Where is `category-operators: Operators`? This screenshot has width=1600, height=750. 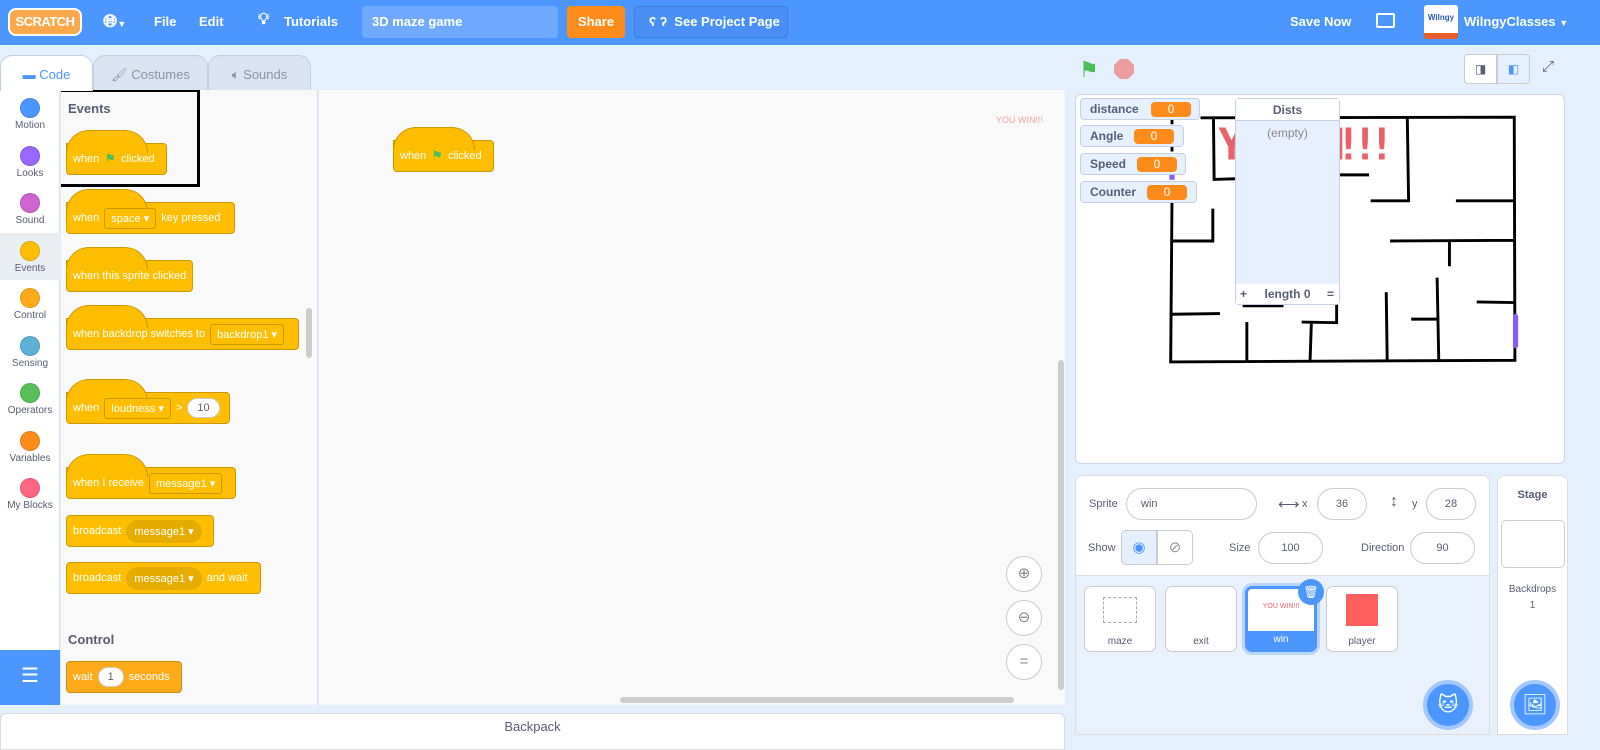
category-operators: Operators is located at coordinates (30, 398).